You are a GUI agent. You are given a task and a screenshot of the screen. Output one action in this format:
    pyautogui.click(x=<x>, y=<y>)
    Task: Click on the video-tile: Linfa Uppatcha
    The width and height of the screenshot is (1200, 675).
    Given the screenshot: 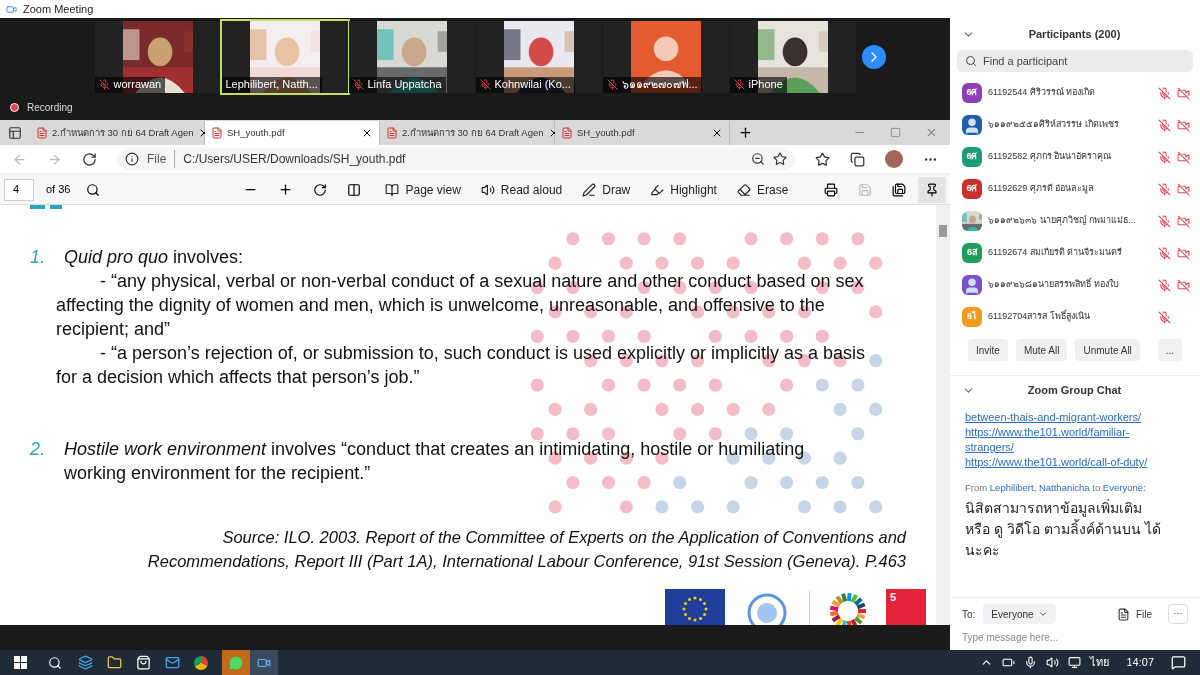 What is the action you would take?
    pyautogui.click(x=411, y=56)
    